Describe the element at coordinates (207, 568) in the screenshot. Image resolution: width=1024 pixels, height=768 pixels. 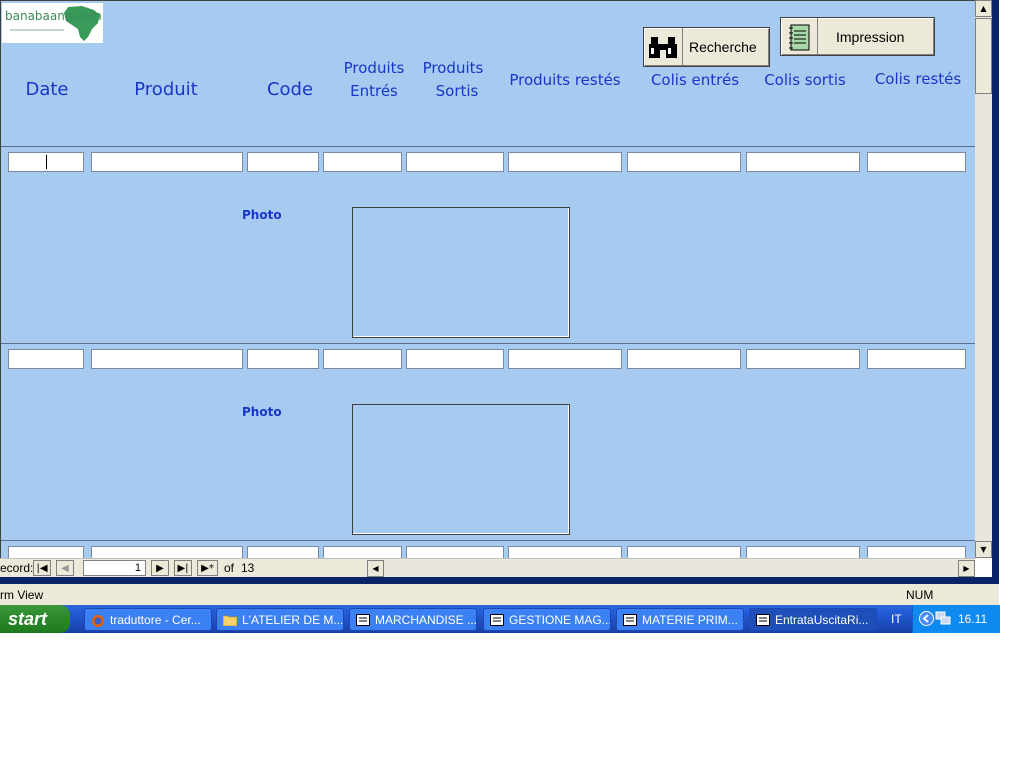
I see `new-record-button: ▶*` at that location.